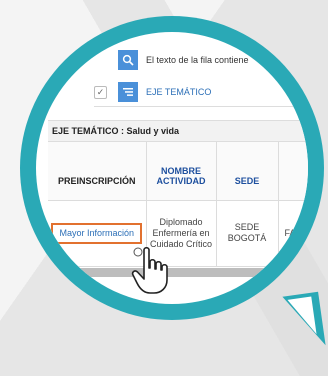  Describe the element at coordinates (178, 92) in the screenshot. I see `eje-filter-label: EJE TEMÁTICO` at that location.